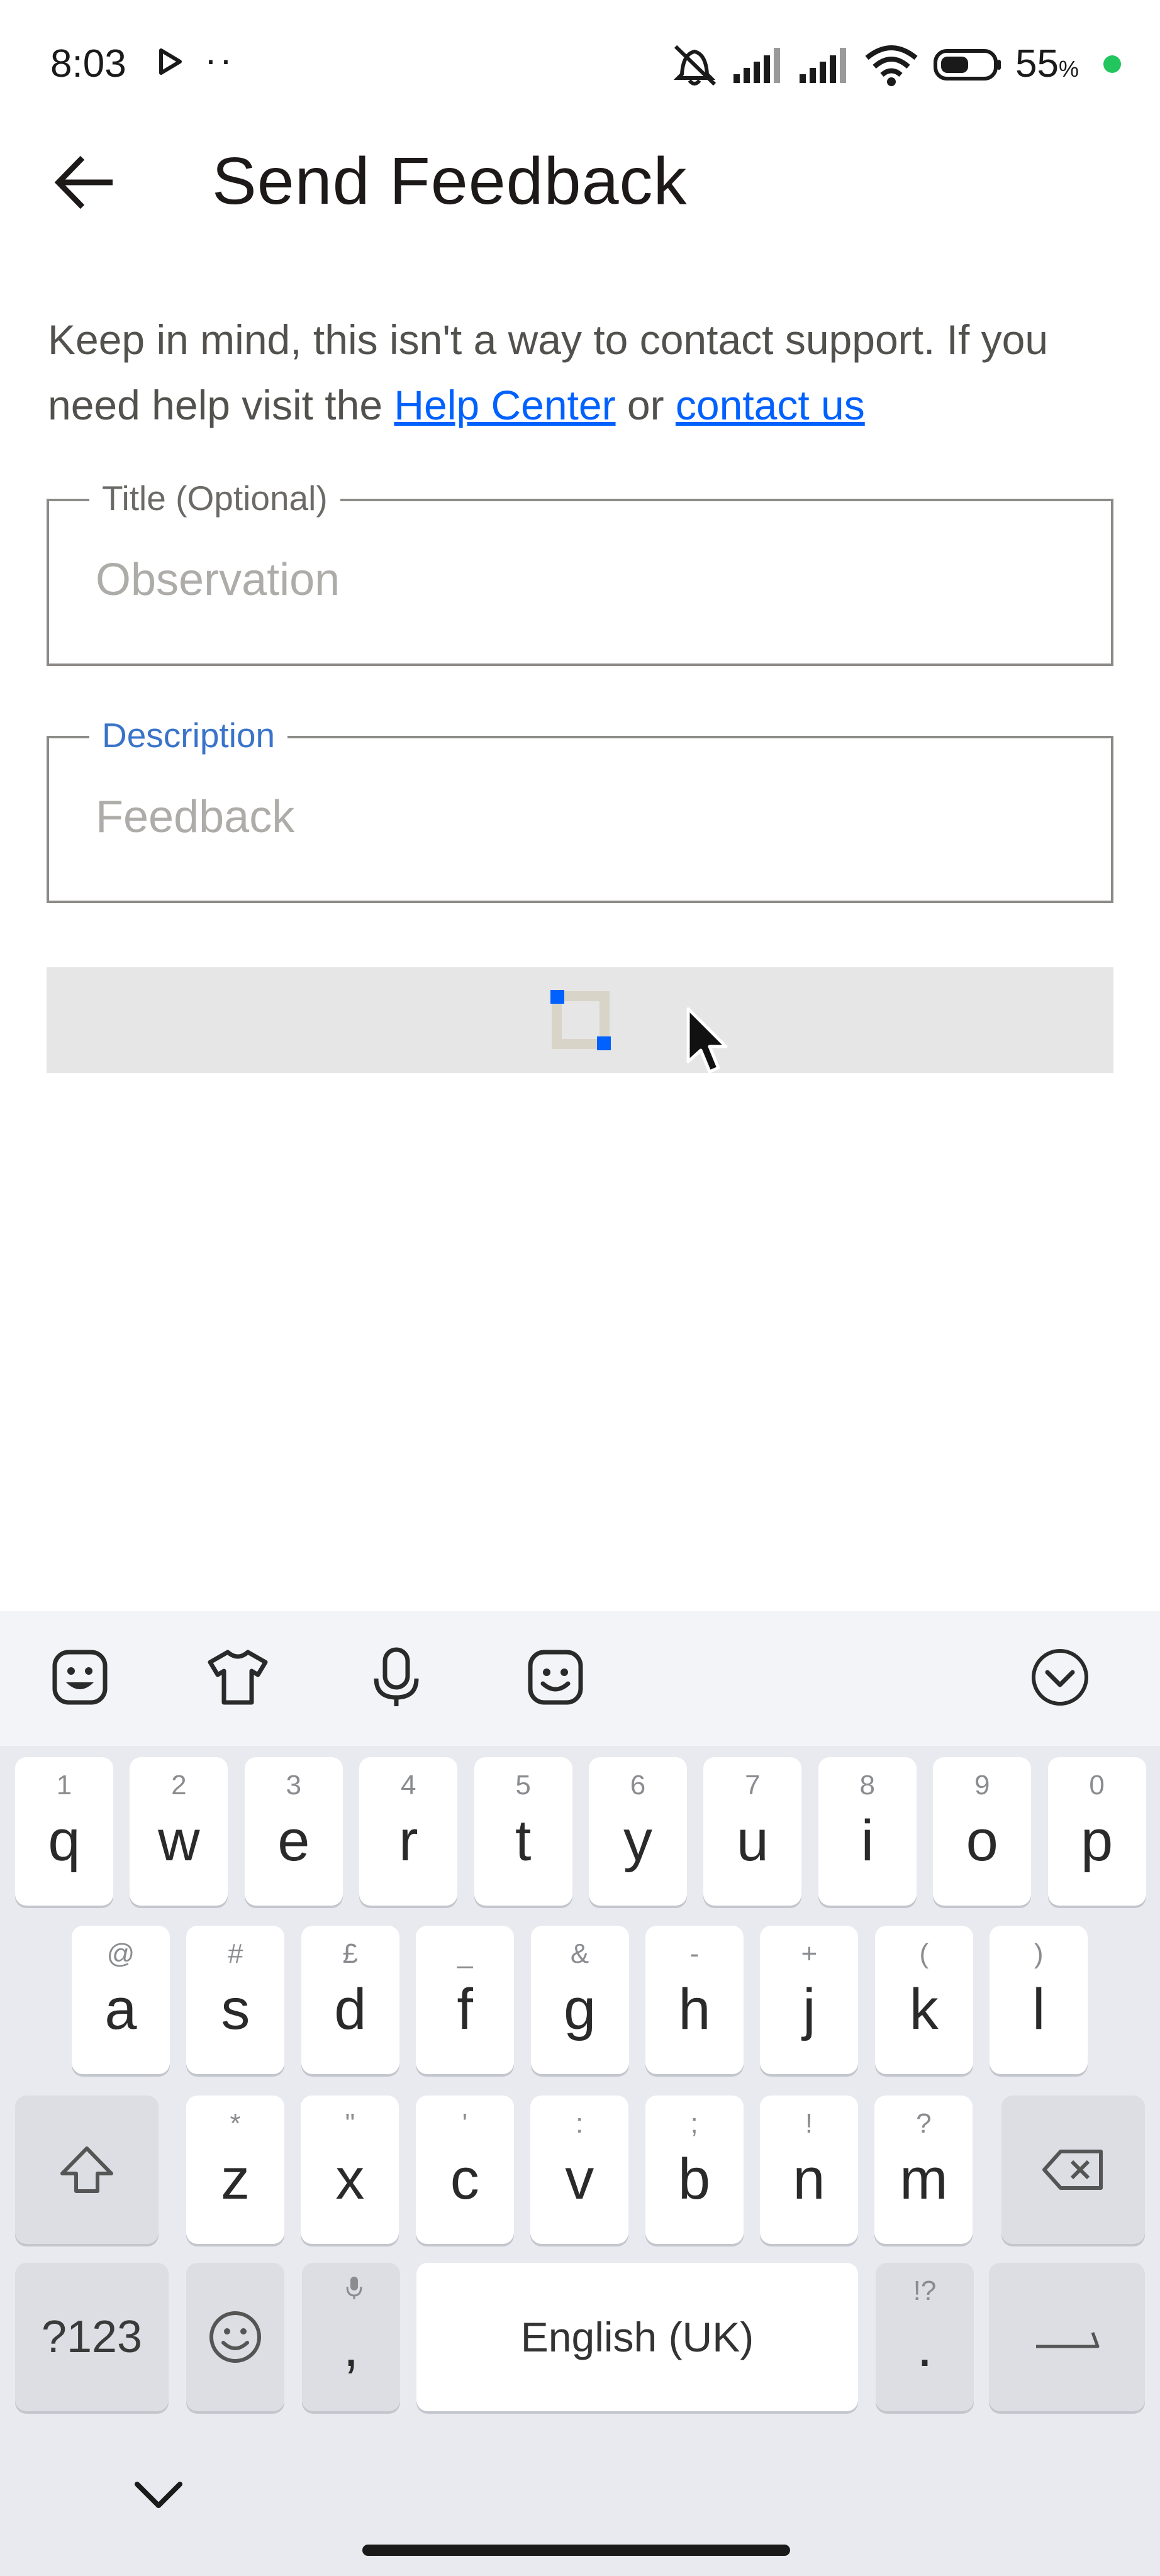 The image size is (1160, 2576). Describe the element at coordinates (809, 2170) in the screenshot. I see `key-n: ! n` at that location.